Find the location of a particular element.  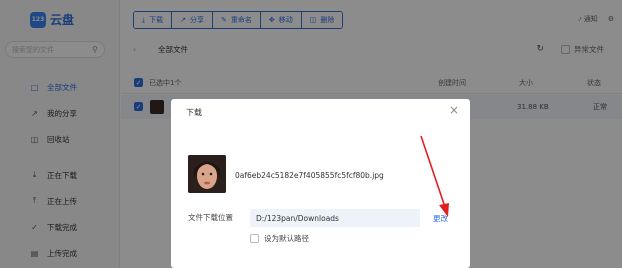

dialog-title: 下载 is located at coordinates (194, 112).